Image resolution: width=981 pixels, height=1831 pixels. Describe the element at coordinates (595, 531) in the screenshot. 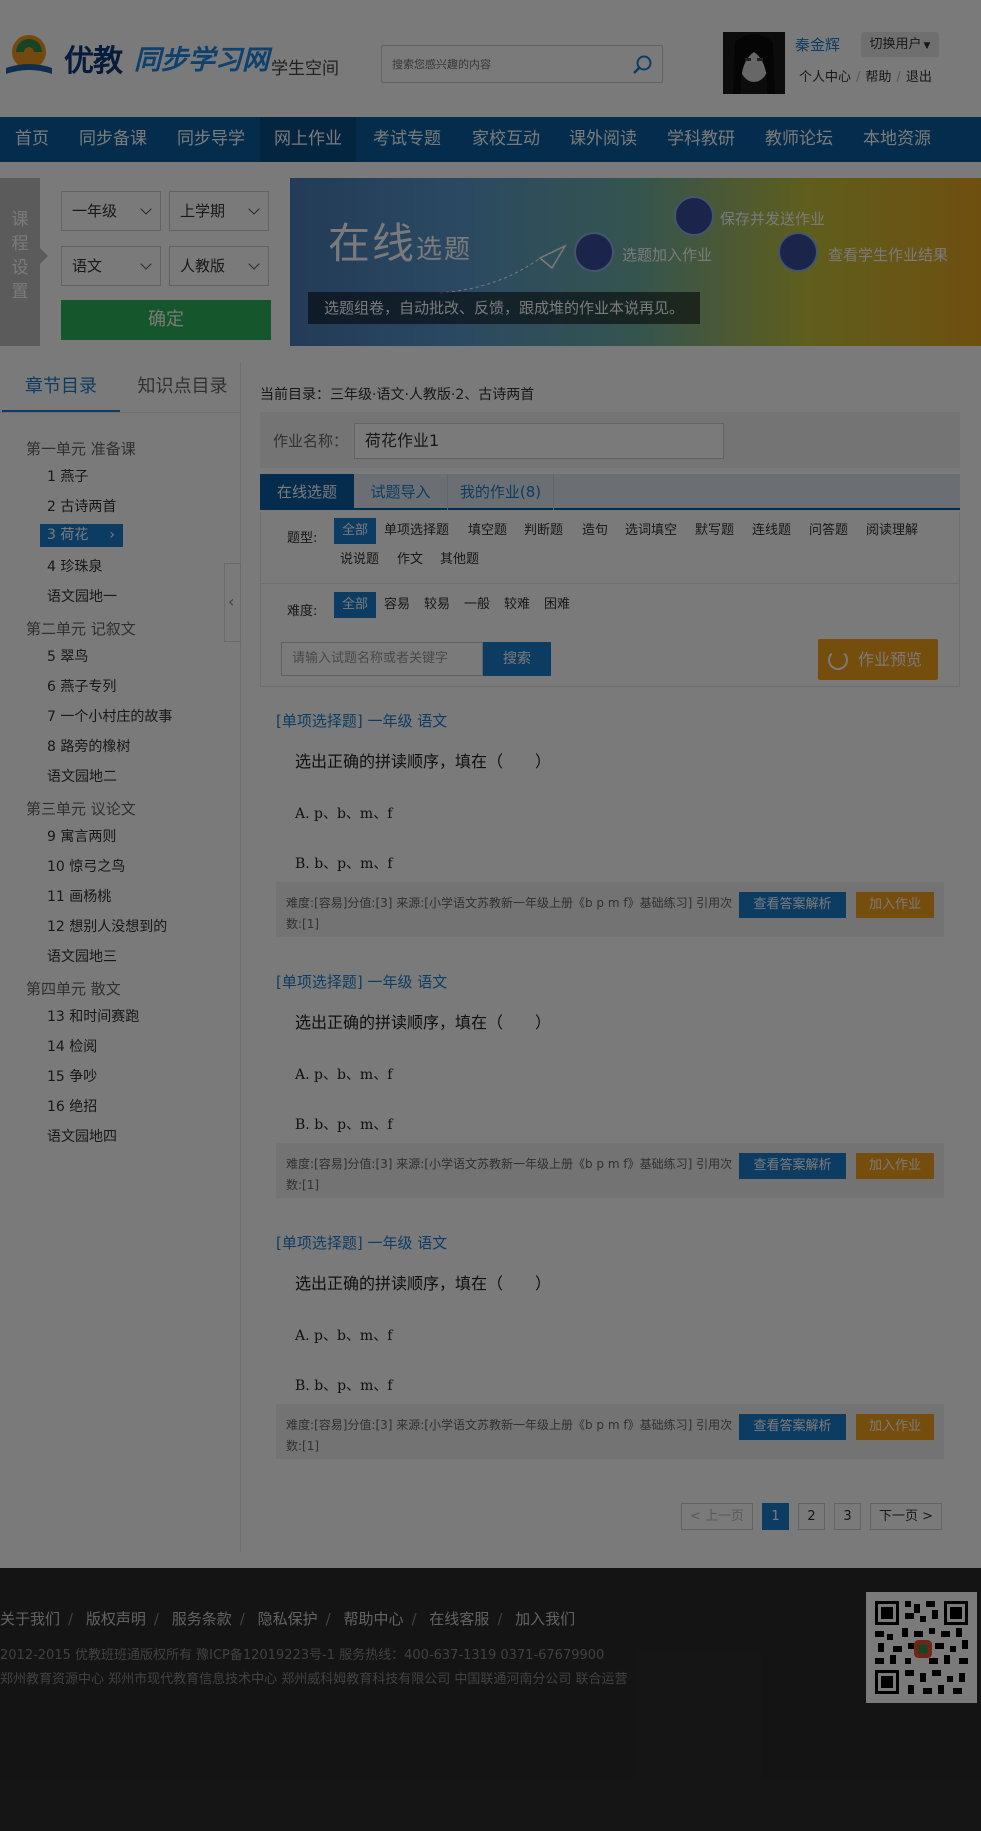

I see `type-chip: 造句` at that location.